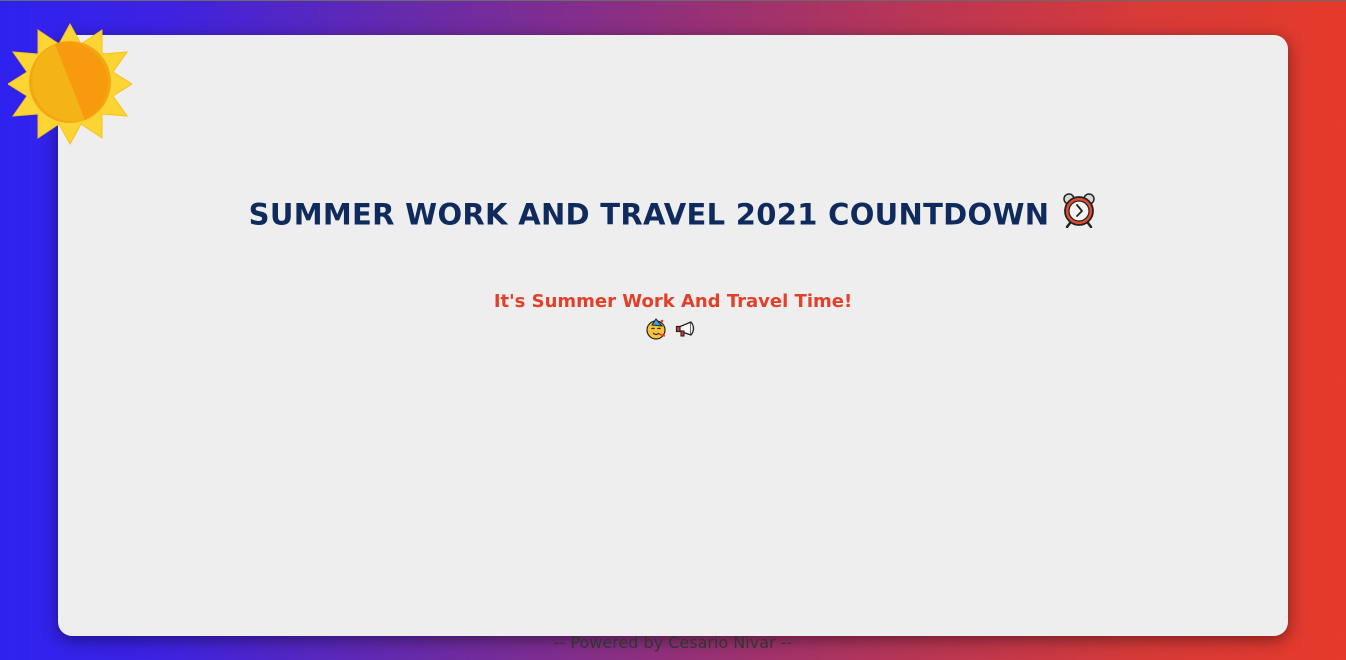  I want to click on alarm-clock-icon, so click(1079, 213).